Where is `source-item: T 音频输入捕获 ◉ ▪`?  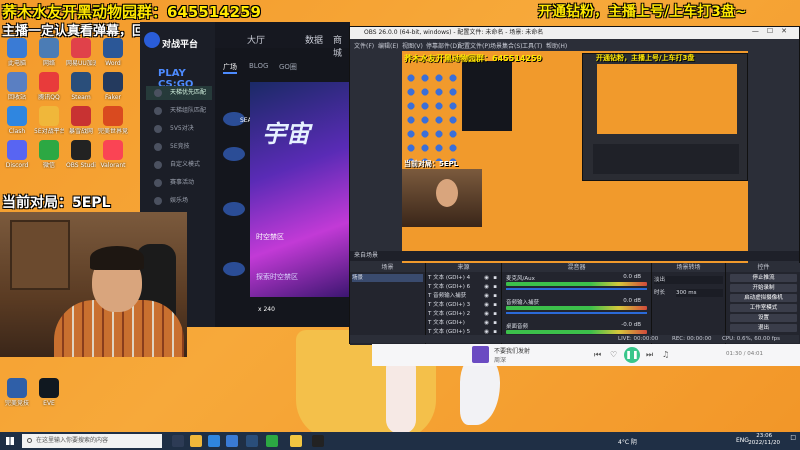 source-item: T 音频输入捕获 ◉ ▪ is located at coordinates (463, 296).